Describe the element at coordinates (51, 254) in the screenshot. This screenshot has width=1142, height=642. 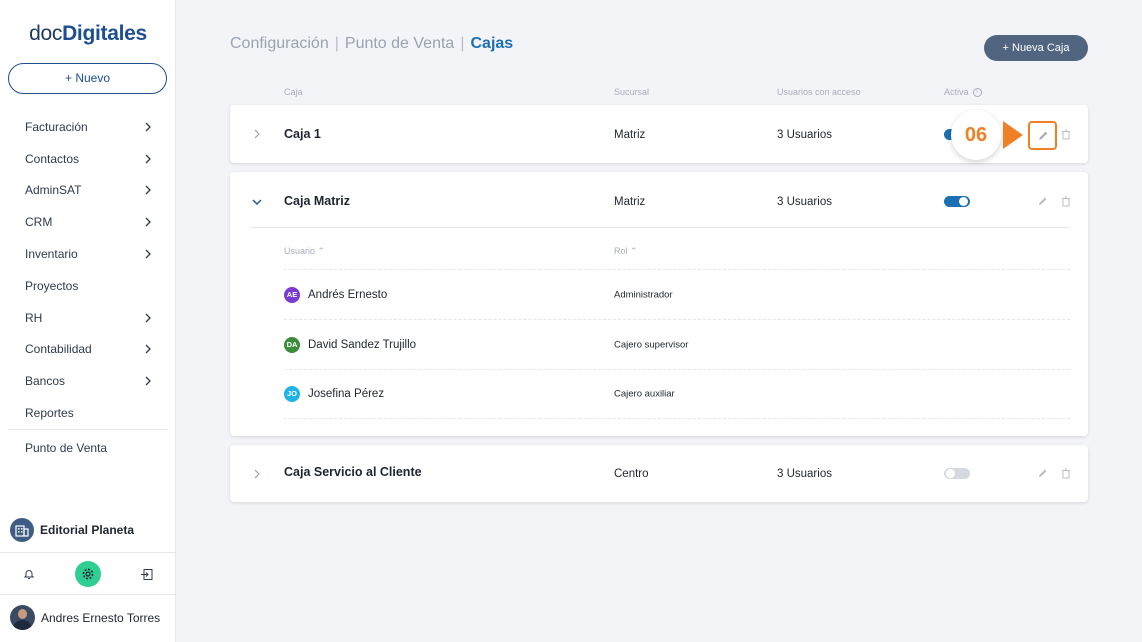
I see `sidebar-item-label: Inventario` at that location.